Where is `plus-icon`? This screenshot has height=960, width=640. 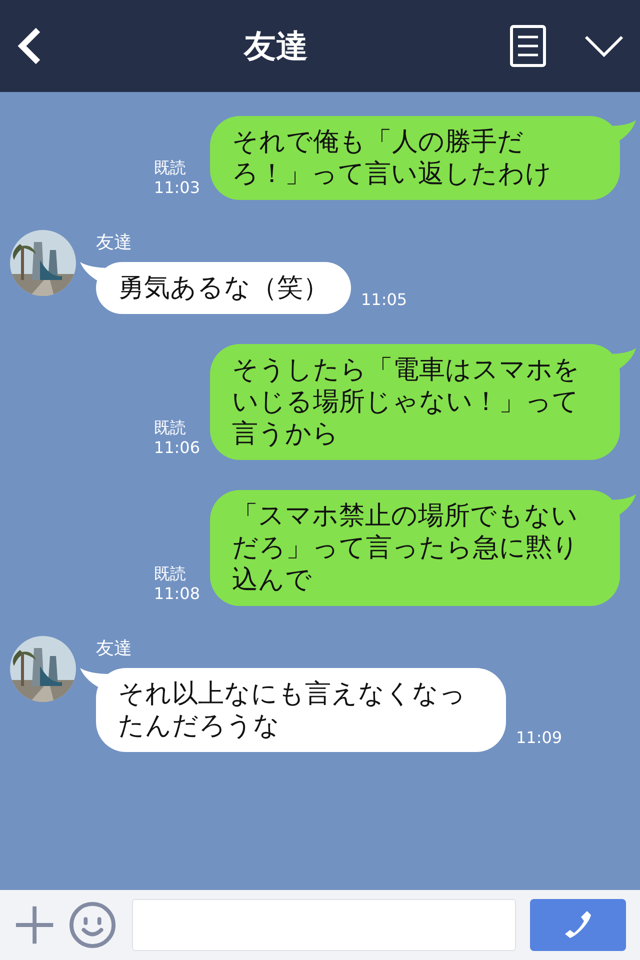 plus-icon is located at coordinates (35, 925).